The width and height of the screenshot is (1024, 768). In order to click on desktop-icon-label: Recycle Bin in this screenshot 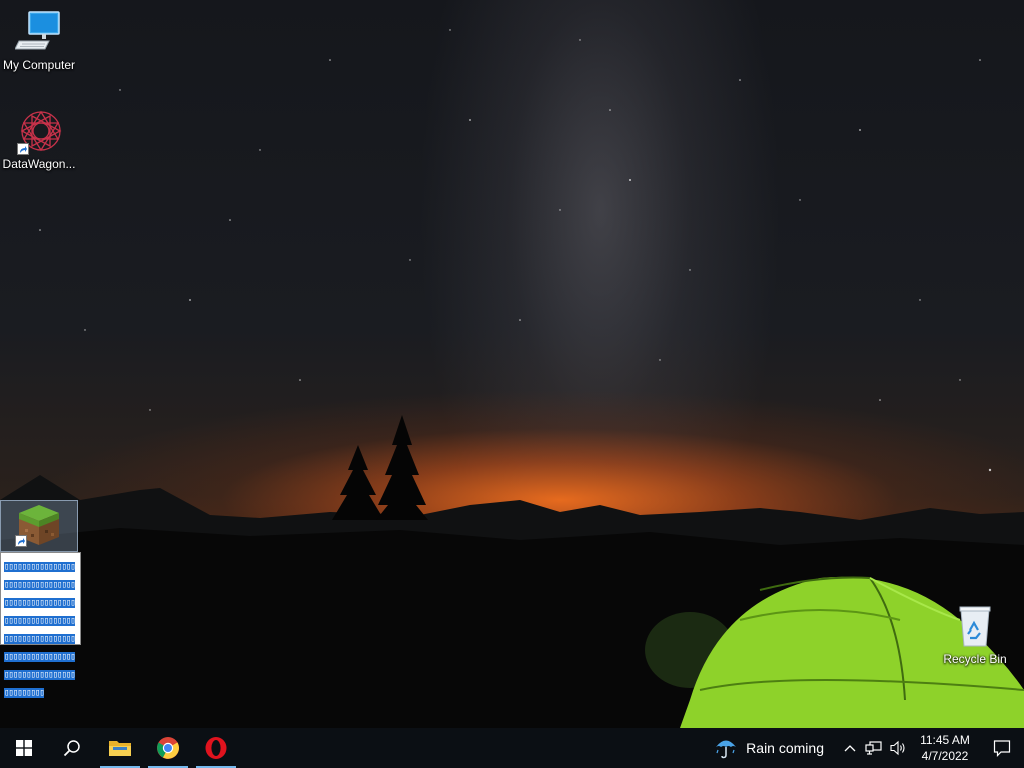, I will do `click(975, 659)`.